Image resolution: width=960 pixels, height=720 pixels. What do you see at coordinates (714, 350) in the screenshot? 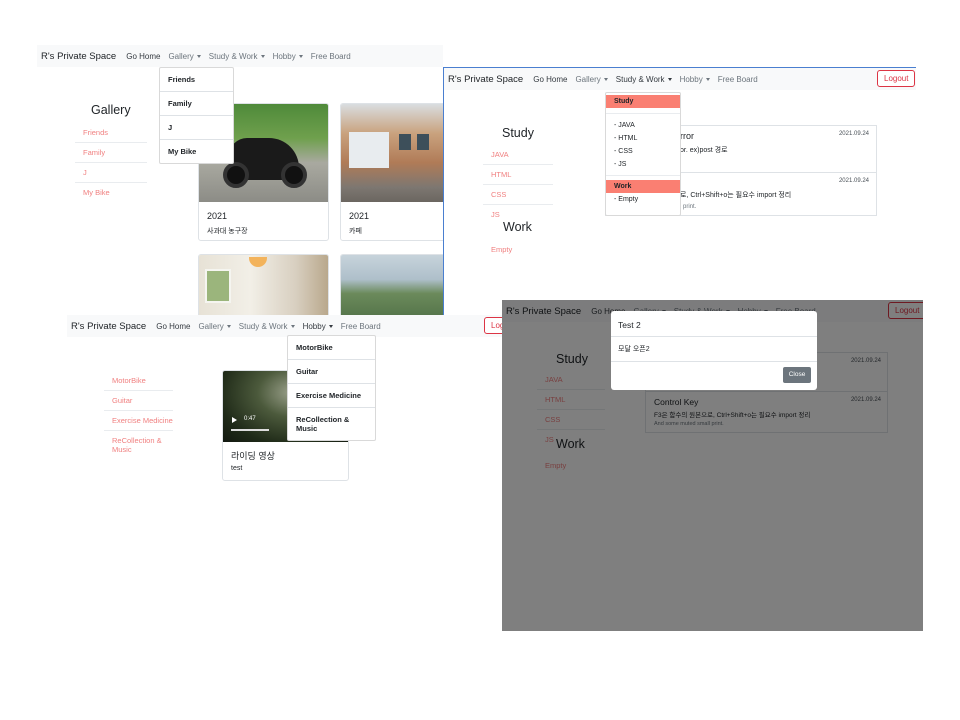
I see `modal-dialog: Test 2 모달 오픈2 Close` at bounding box center [714, 350].